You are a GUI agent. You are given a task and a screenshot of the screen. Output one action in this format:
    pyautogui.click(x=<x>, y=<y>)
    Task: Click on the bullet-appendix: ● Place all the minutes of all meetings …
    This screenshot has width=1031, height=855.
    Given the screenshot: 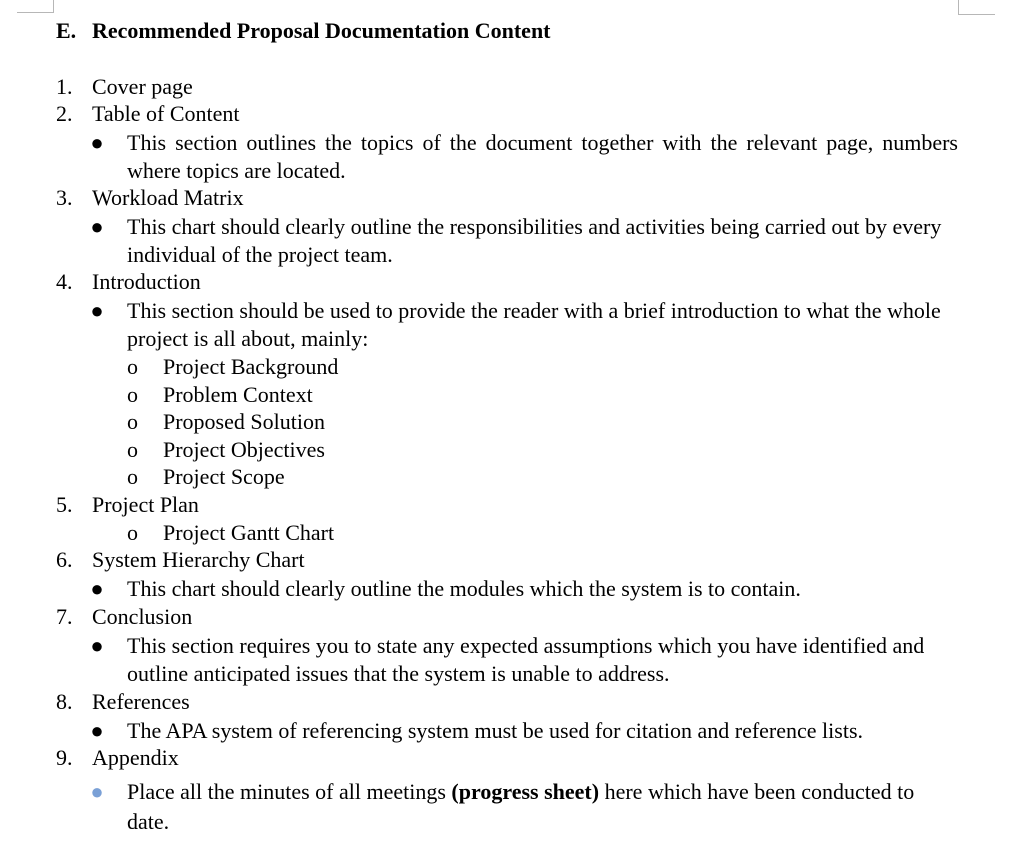 What is the action you would take?
    pyautogui.click(x=524, y=807)
    